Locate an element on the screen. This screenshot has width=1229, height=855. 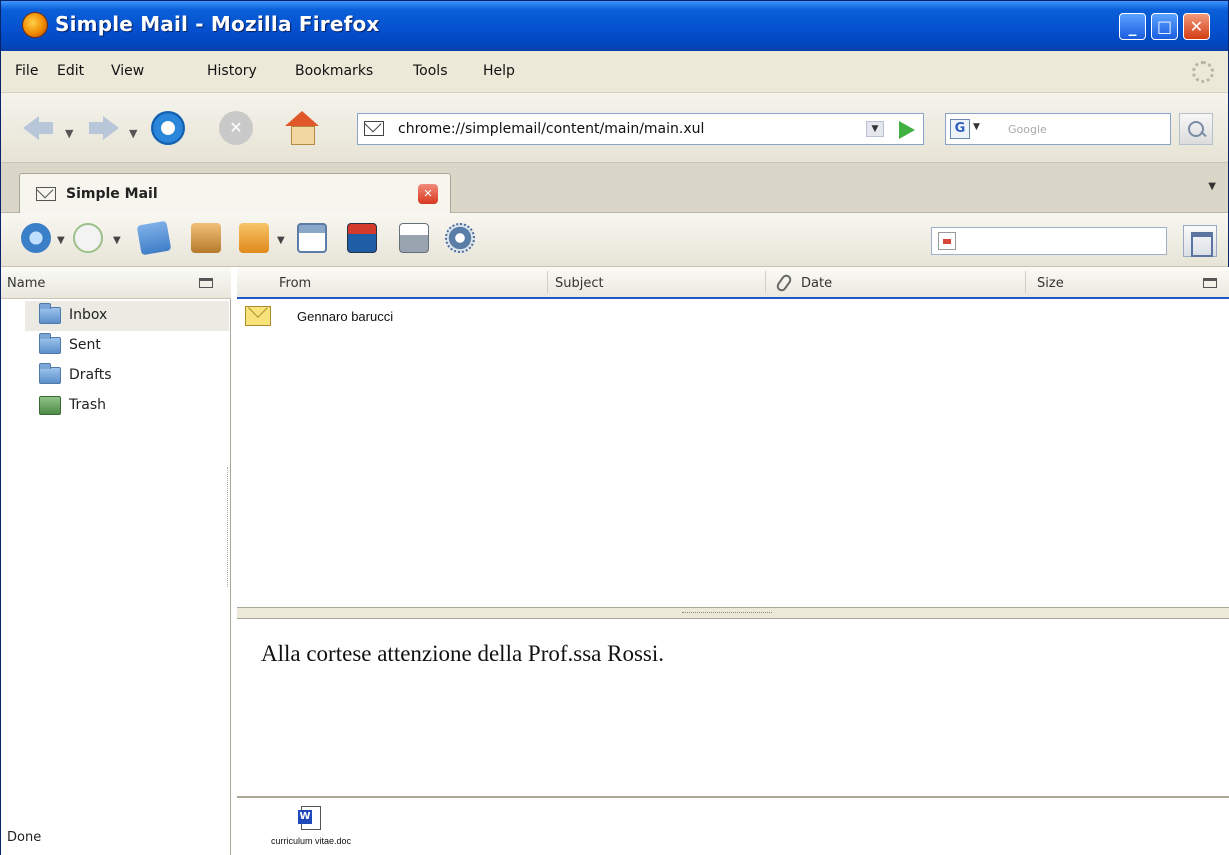
search-engine-dropdown-icon: ▼ is located at coordinates (976, 127).